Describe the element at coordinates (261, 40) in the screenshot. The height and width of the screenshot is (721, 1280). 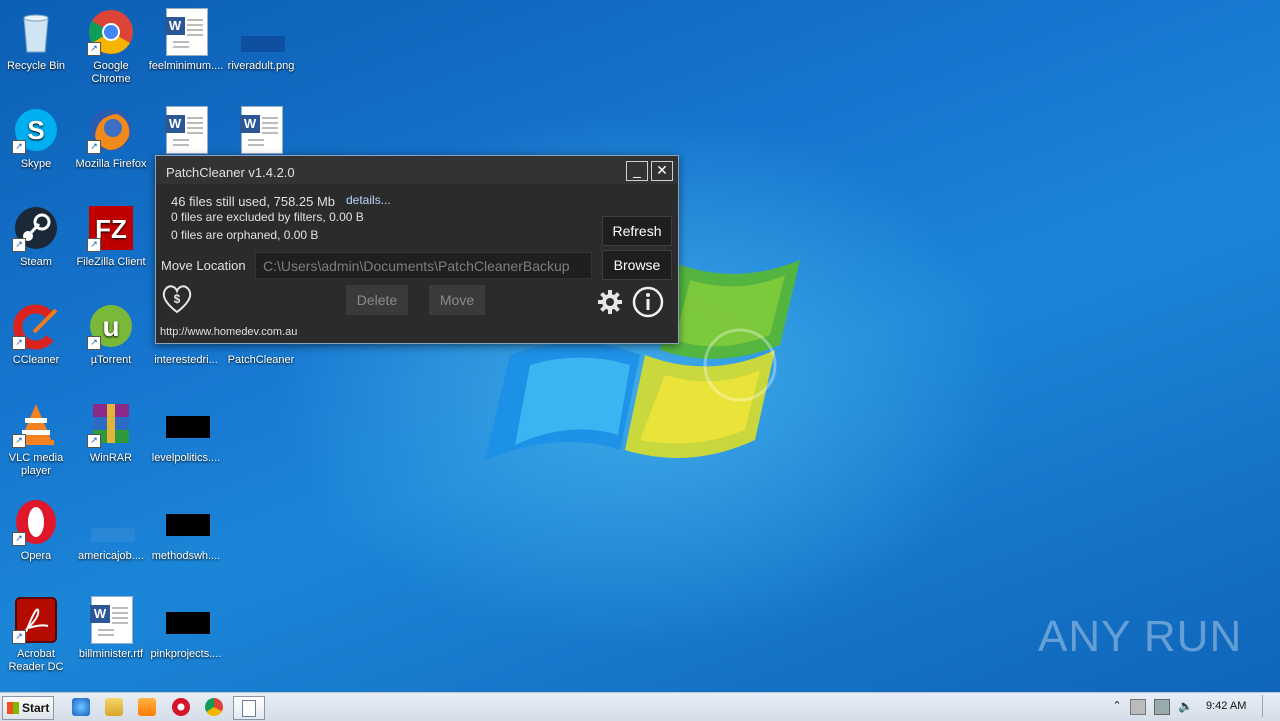
I see `desktop-icon-riveradult: riveradult.png` at that location.